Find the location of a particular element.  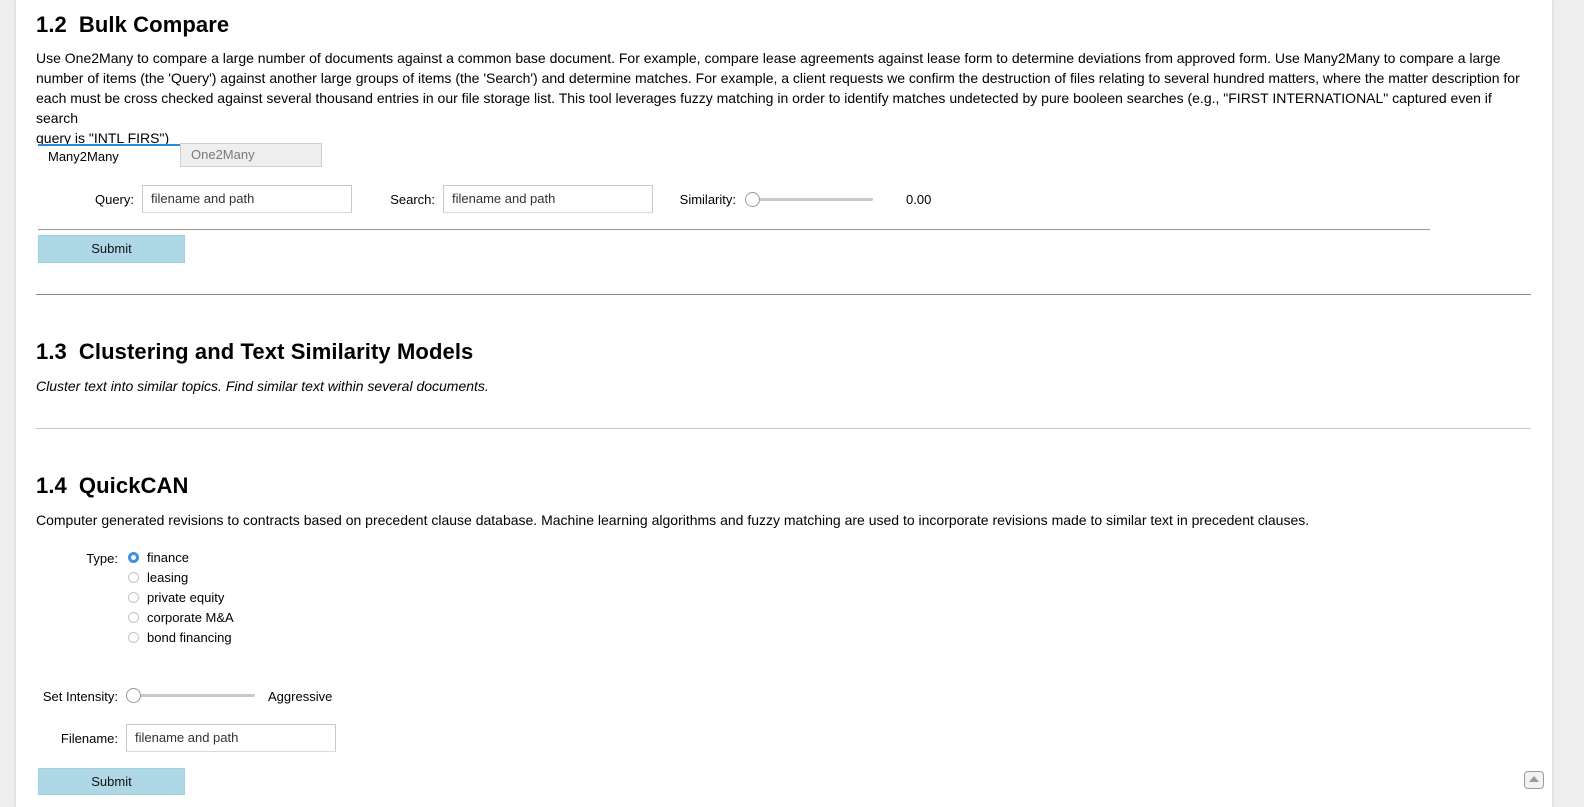

tab-many2many: Many2Many is located at coordinates (109, 156).